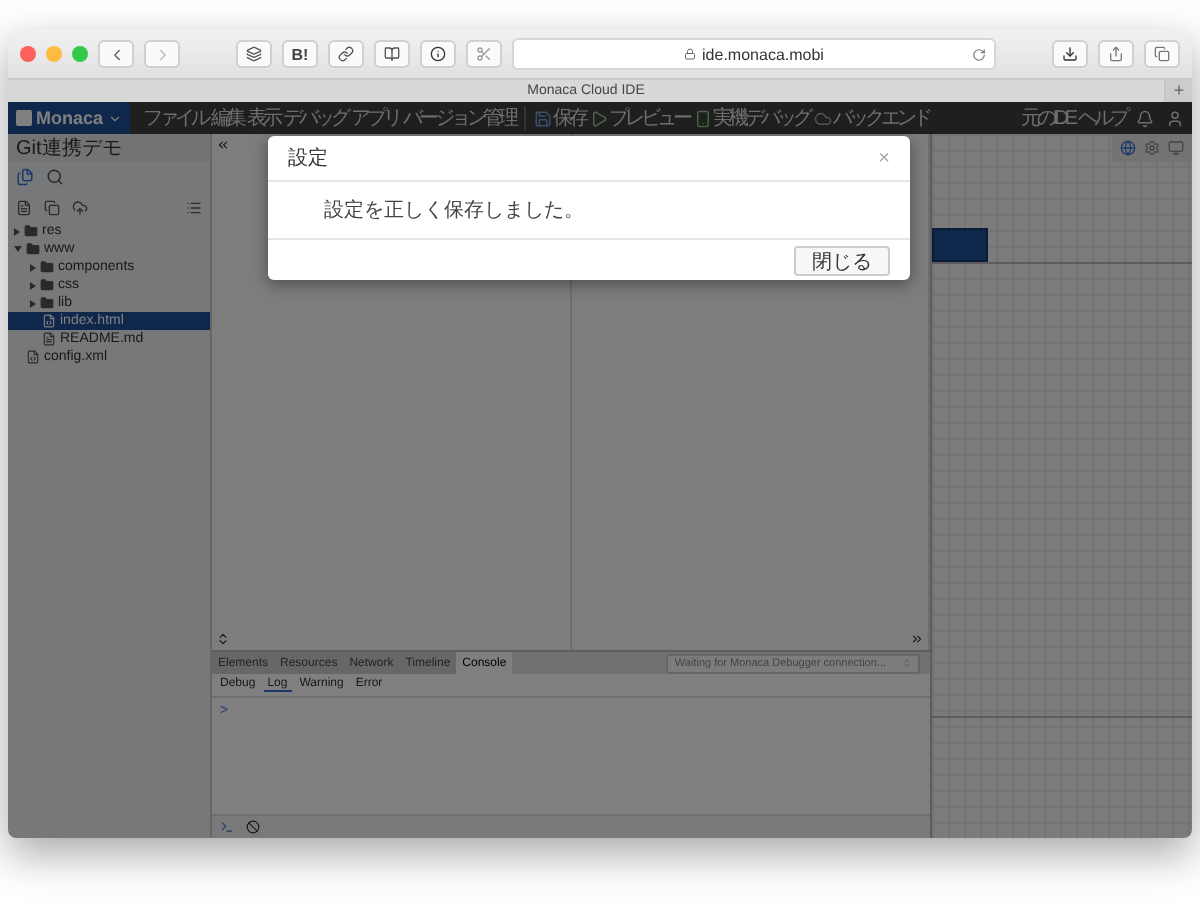 Image resolution: width=1200 pixels, height=906 pixels. What do you see at coordinates (52, 207) in the screenshot?
I see `copy-icon` at bounding box center [52, 207].